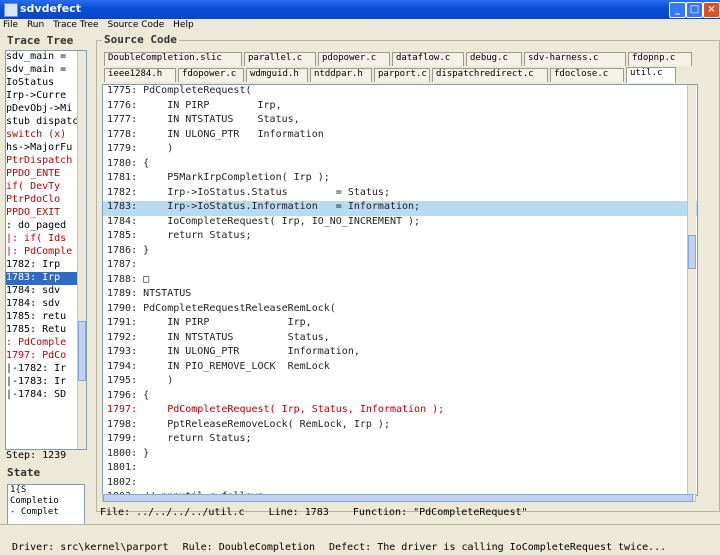  I want to click on source-horizontal-scrollbar, so click(399, 498).